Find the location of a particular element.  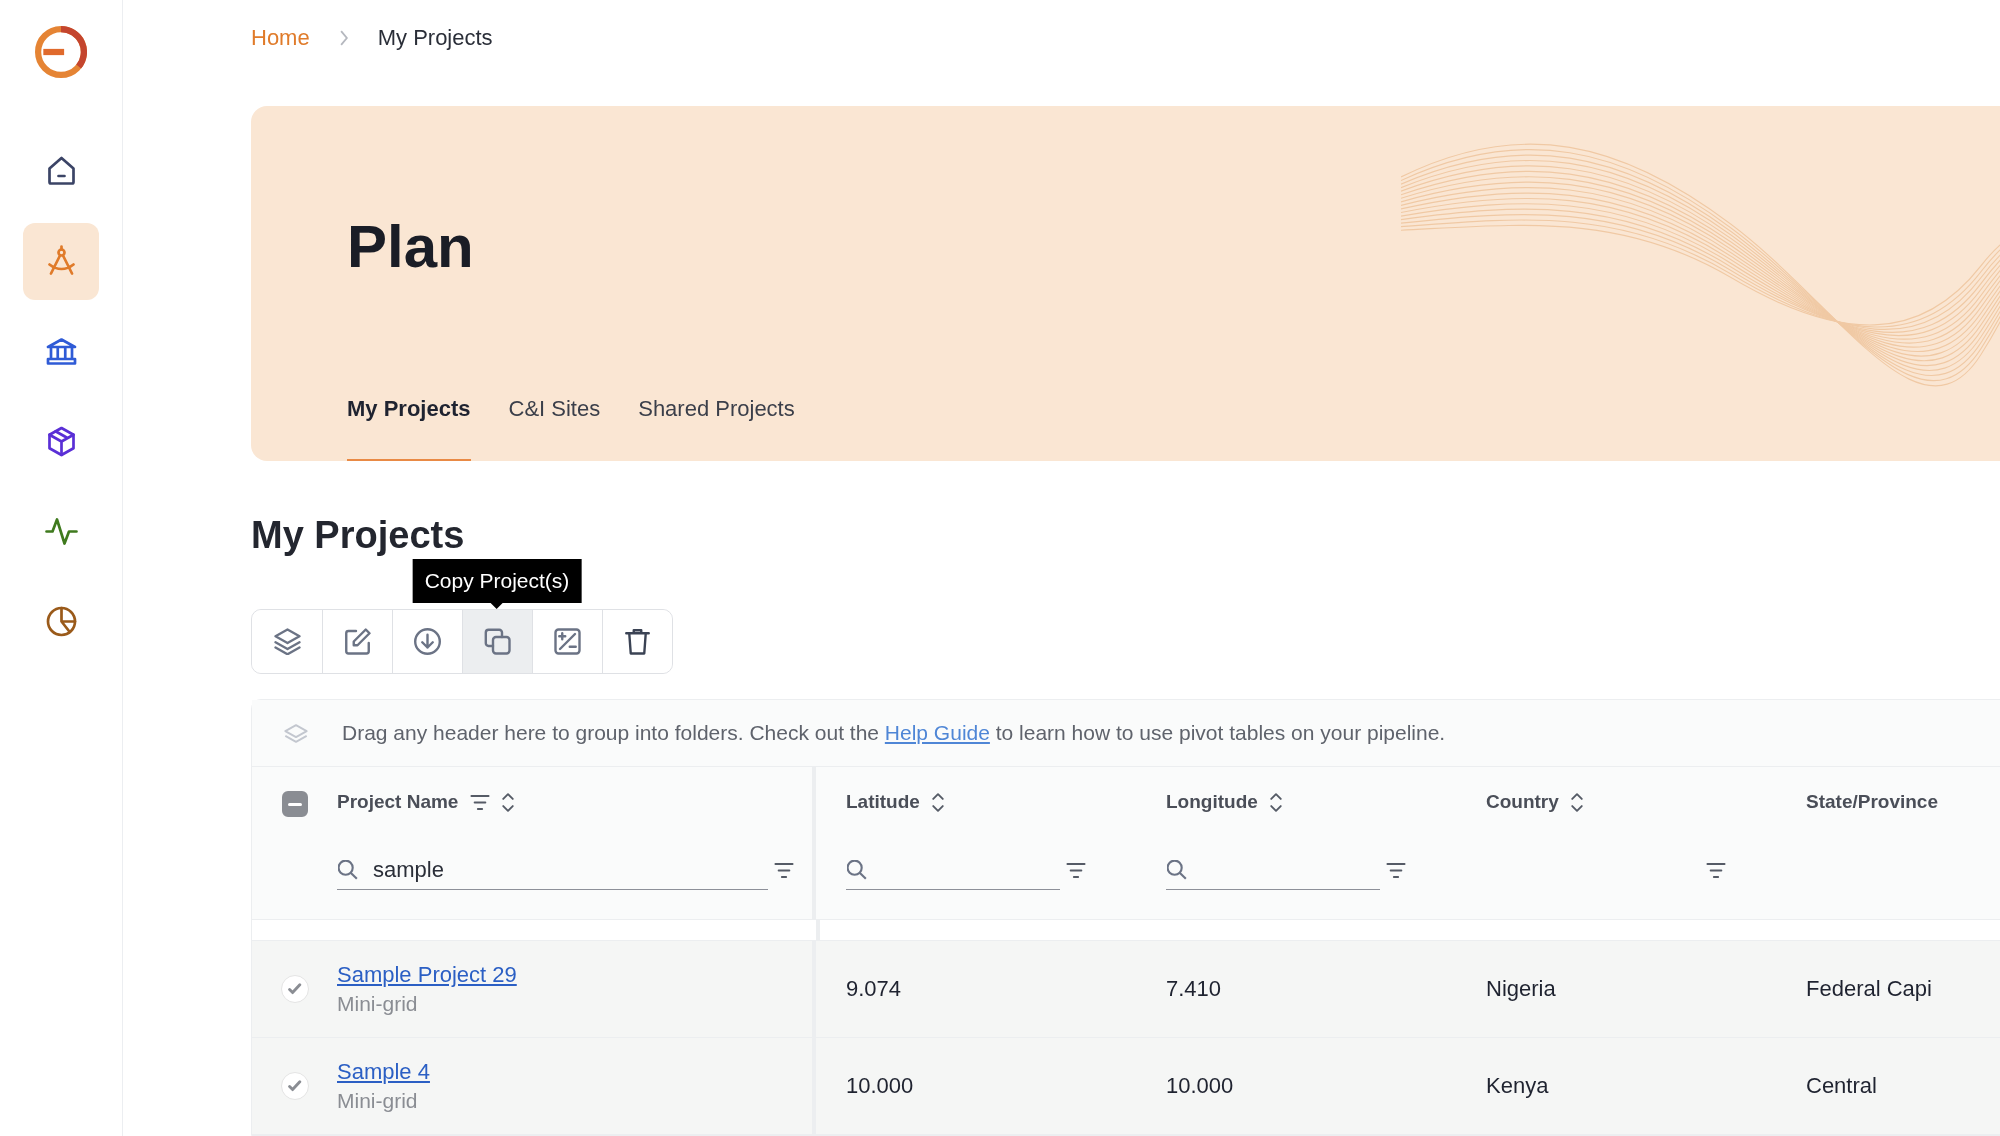

table-cell: 9.074 is located at coordinates (874, 989).